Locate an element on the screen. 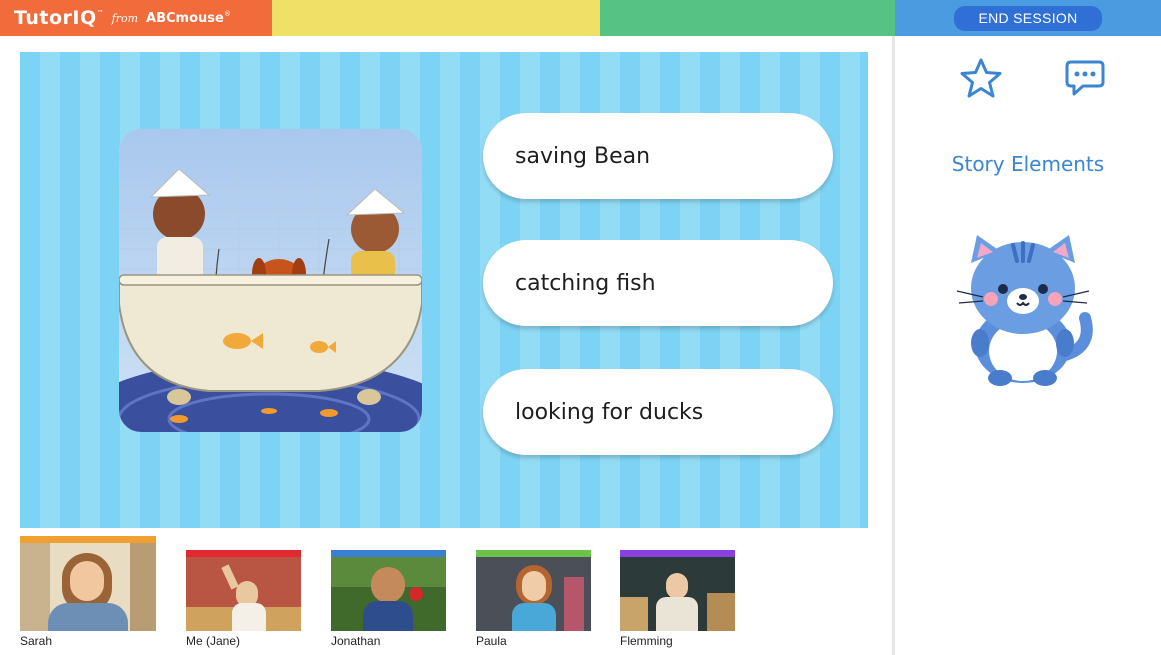  participant-flemming: Flemming is located at coordinates (677, 599).